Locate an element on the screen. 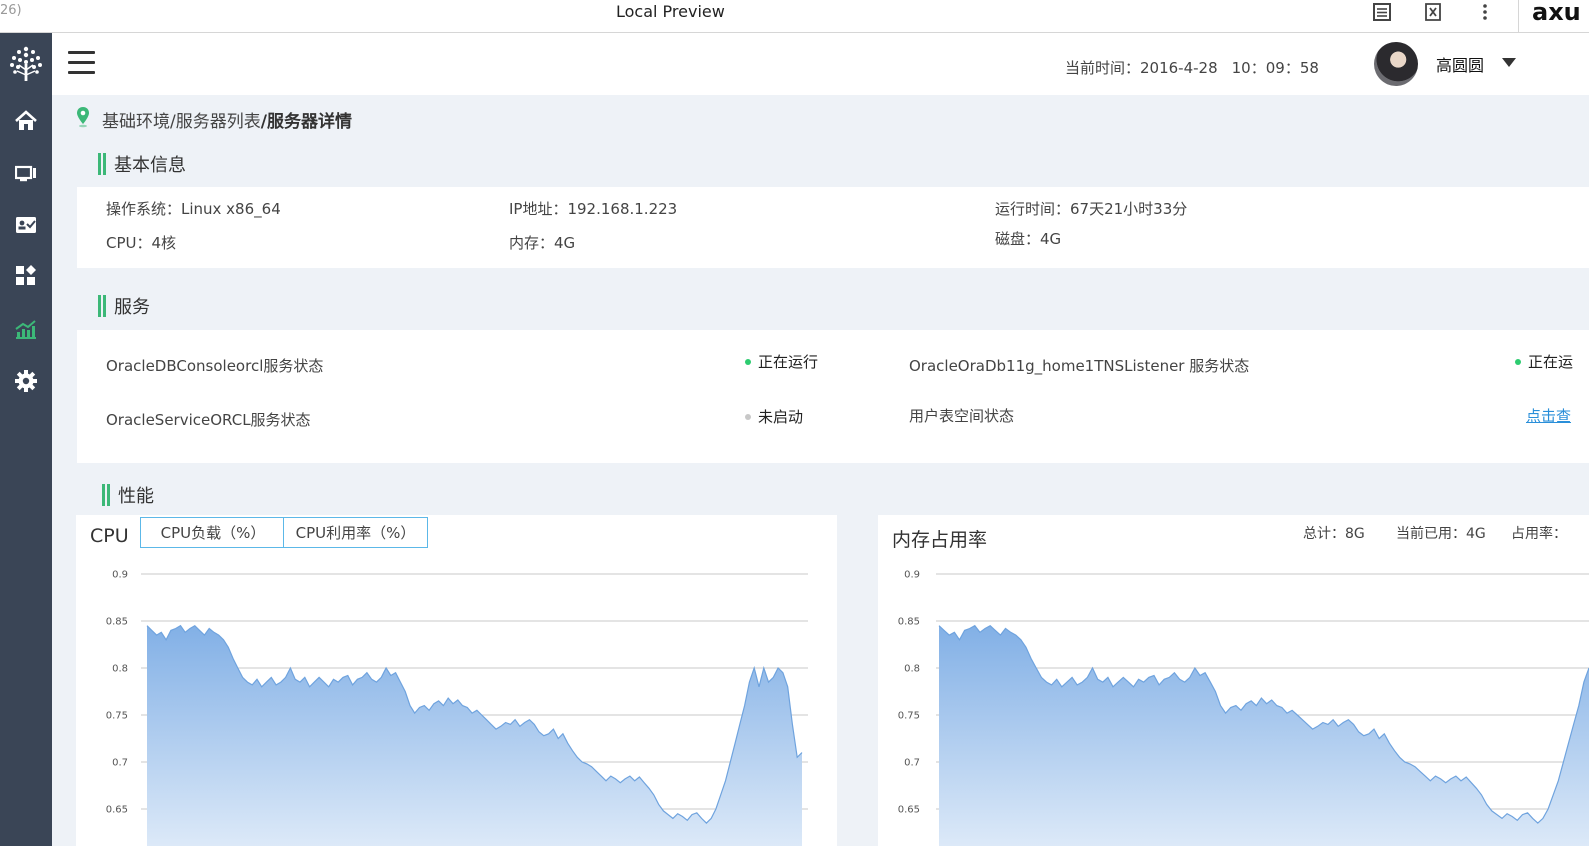 The width and height of the screenshot is (1589, 846). view-tablespace-link: 点击查 is located at coordinates (1548, 415).